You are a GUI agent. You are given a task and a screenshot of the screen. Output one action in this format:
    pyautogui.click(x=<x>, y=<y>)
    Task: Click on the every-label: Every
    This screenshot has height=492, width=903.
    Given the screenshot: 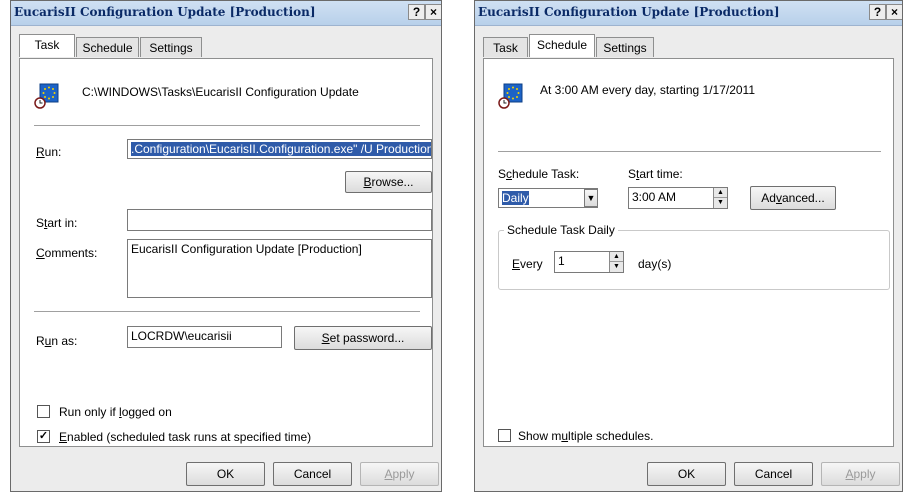 What is the action you would take?
    pyautogui.click(x=527, y=264)
    